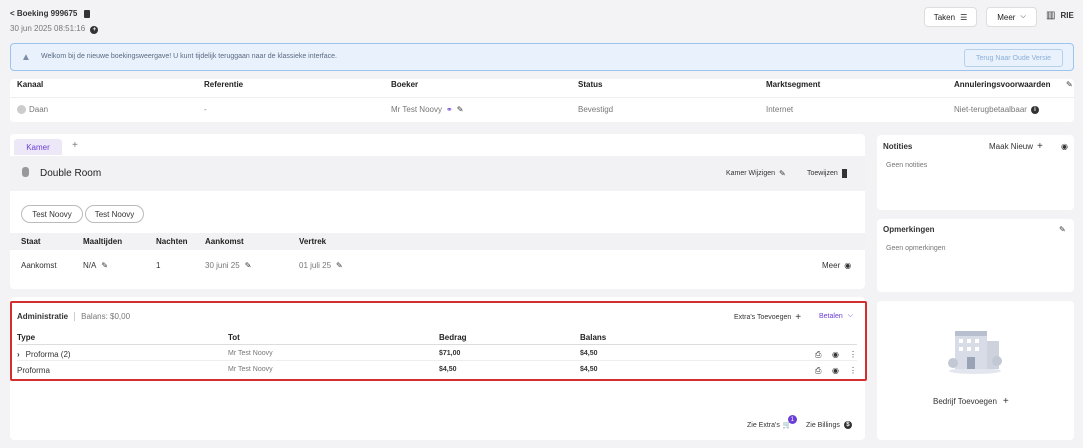 The image size is (1083, 448). I want to click on departure-value: 01 juli 25 ✎, so click(321, 265).